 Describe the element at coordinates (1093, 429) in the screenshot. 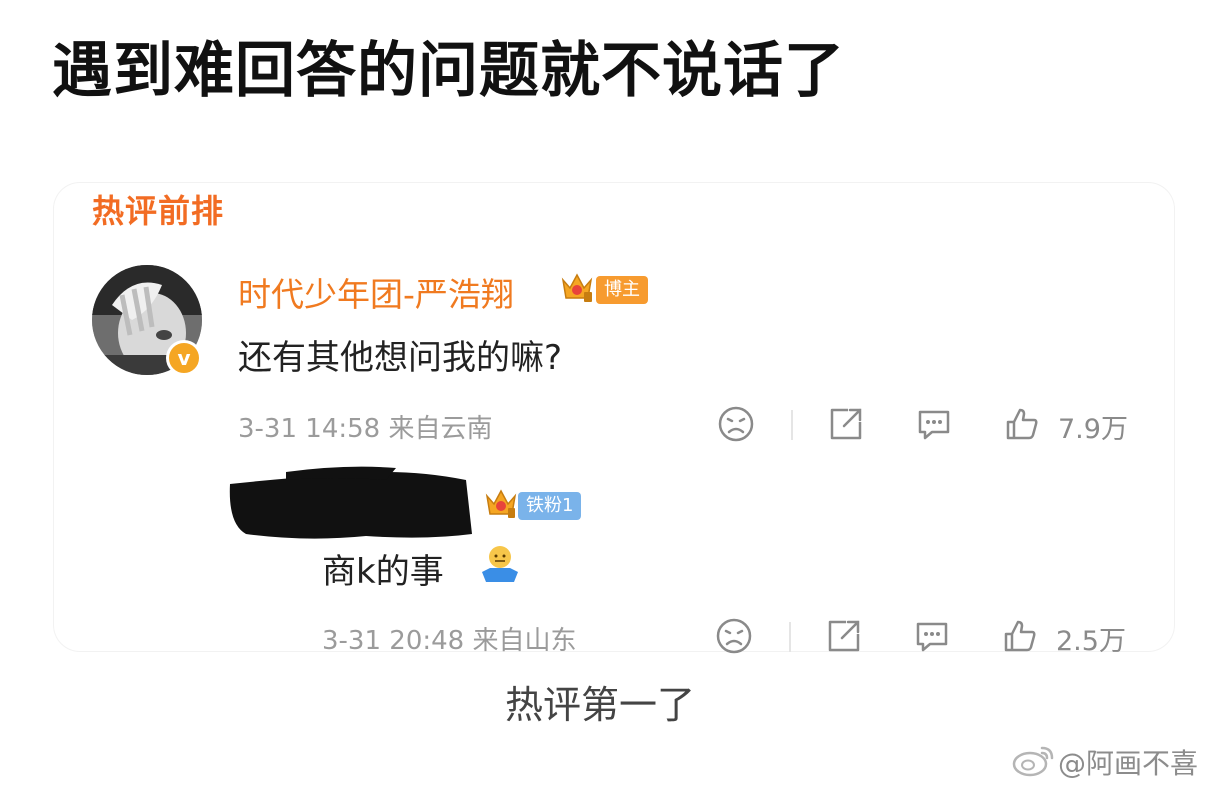

I see `like-count: 7.9万` at that location.